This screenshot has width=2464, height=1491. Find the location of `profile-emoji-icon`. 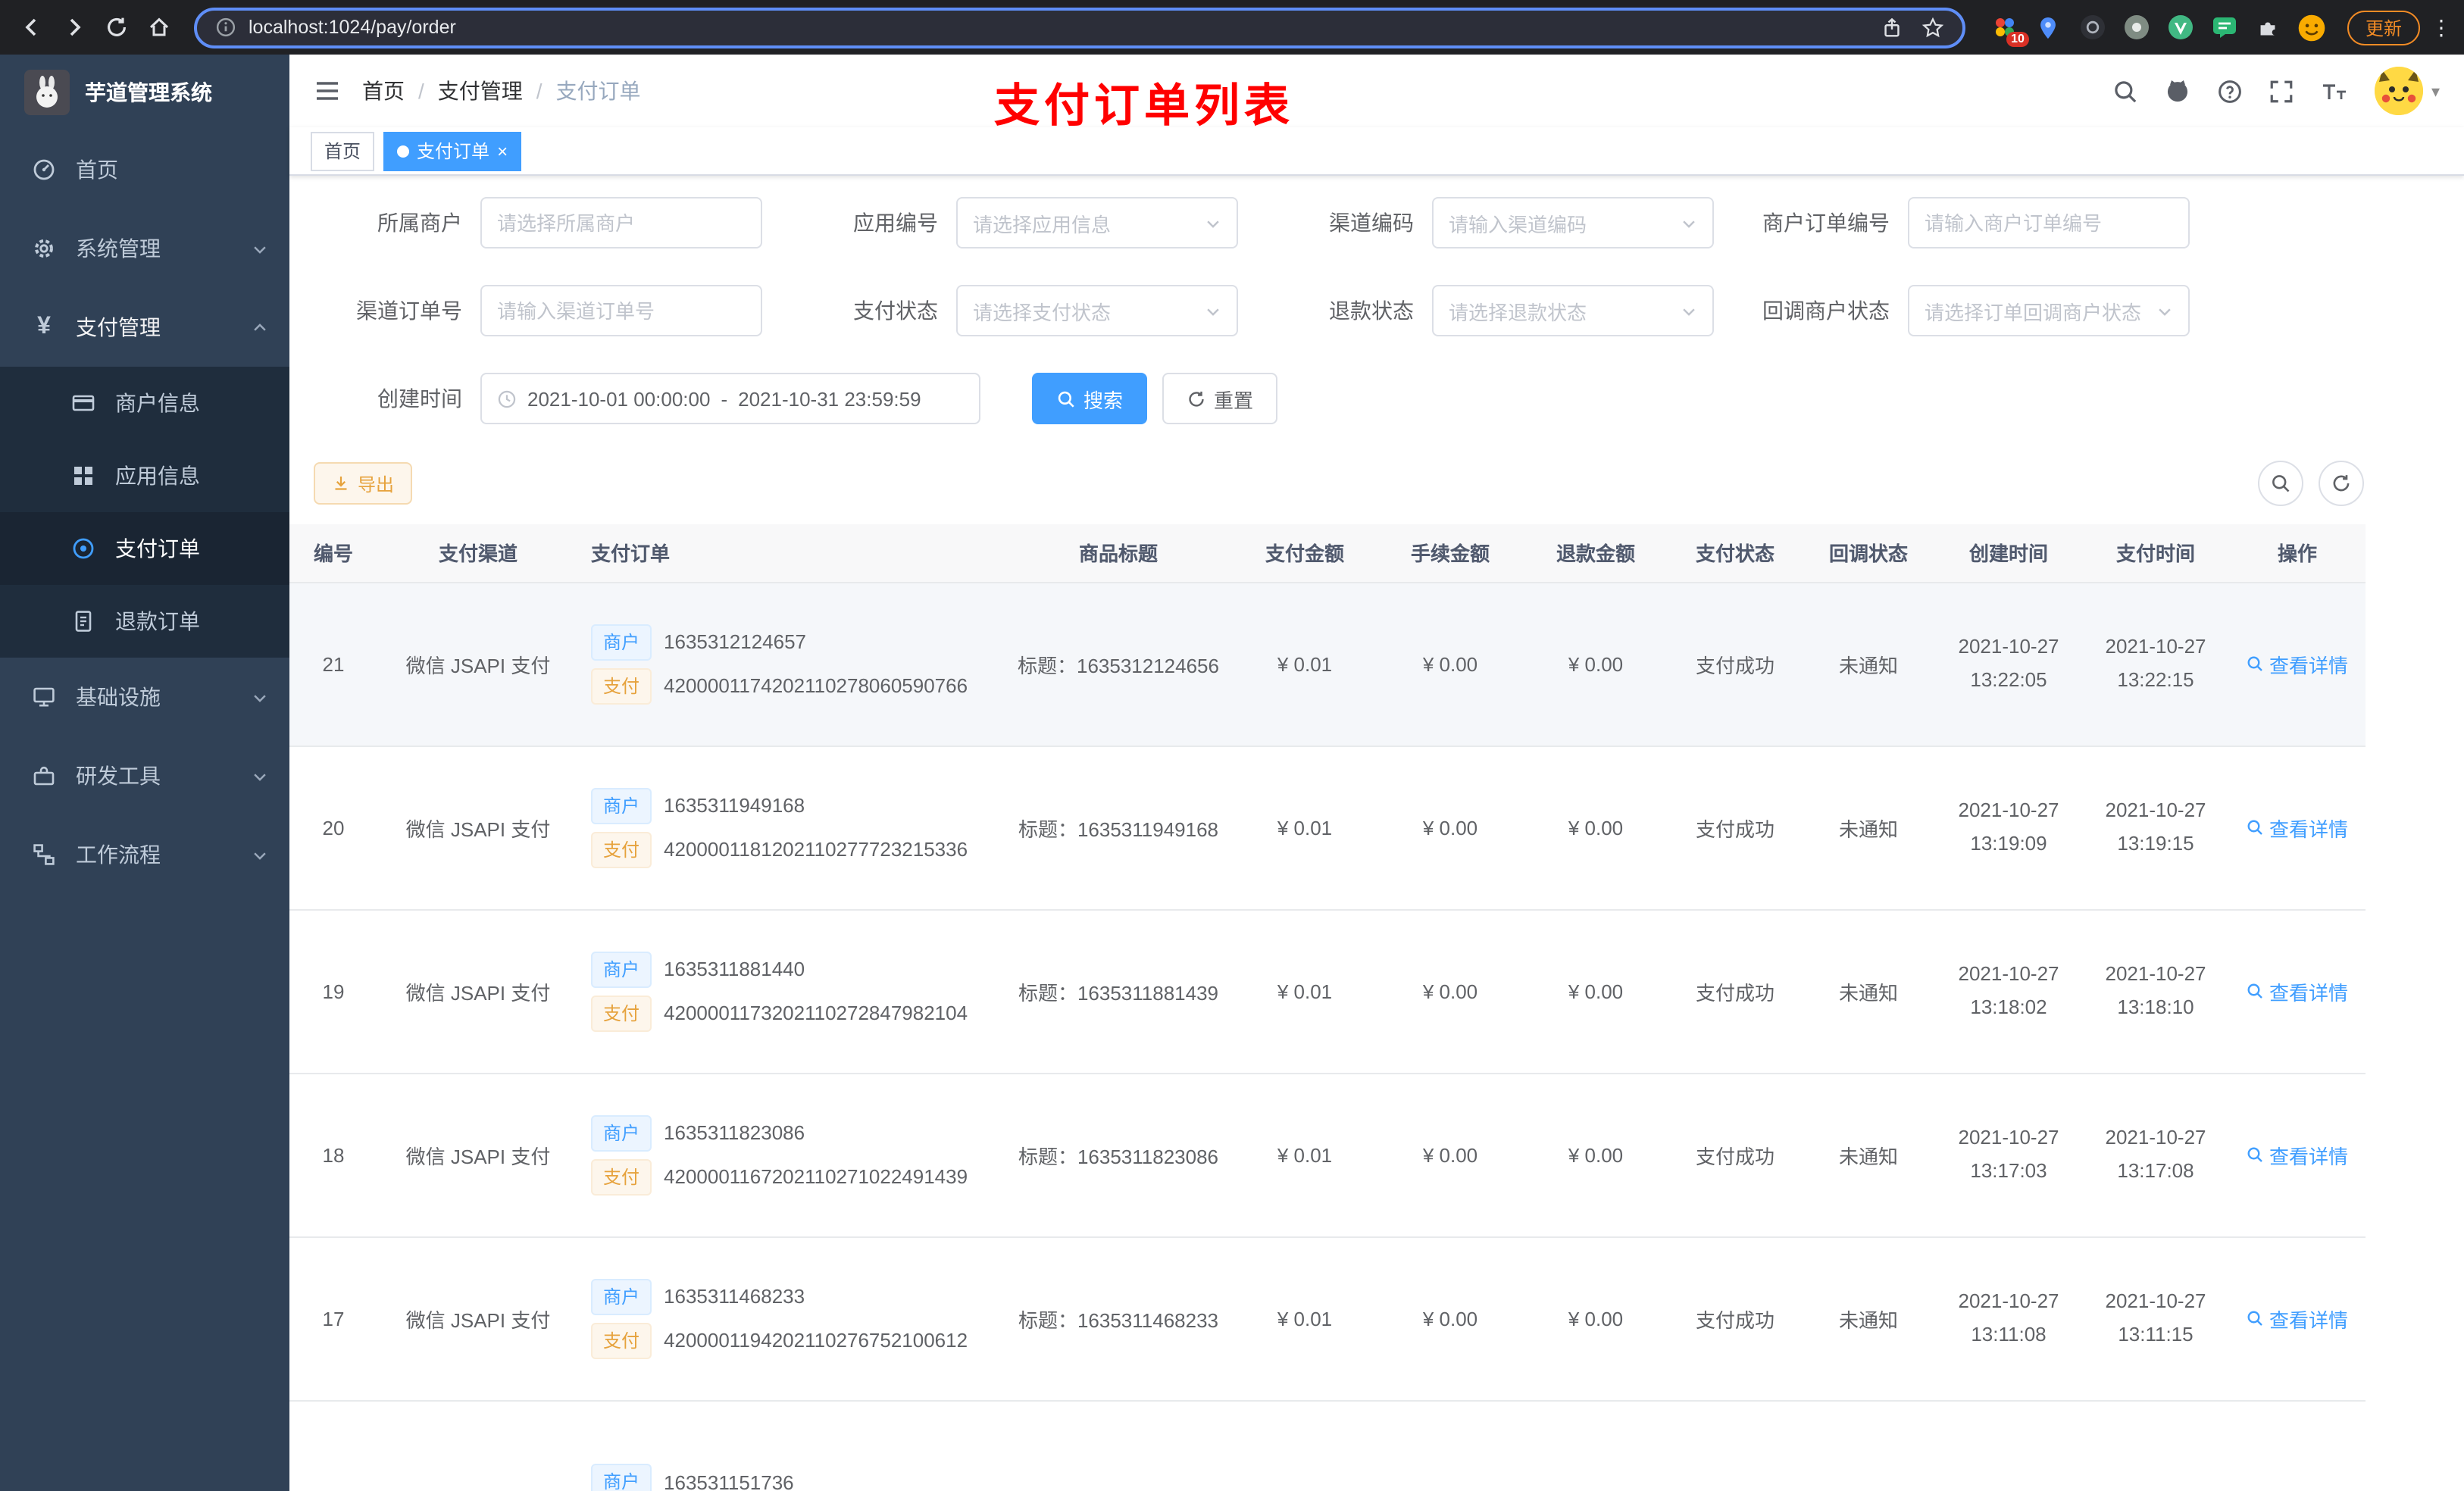

profile-emoji-icon is located at coordinates (2312, 27).